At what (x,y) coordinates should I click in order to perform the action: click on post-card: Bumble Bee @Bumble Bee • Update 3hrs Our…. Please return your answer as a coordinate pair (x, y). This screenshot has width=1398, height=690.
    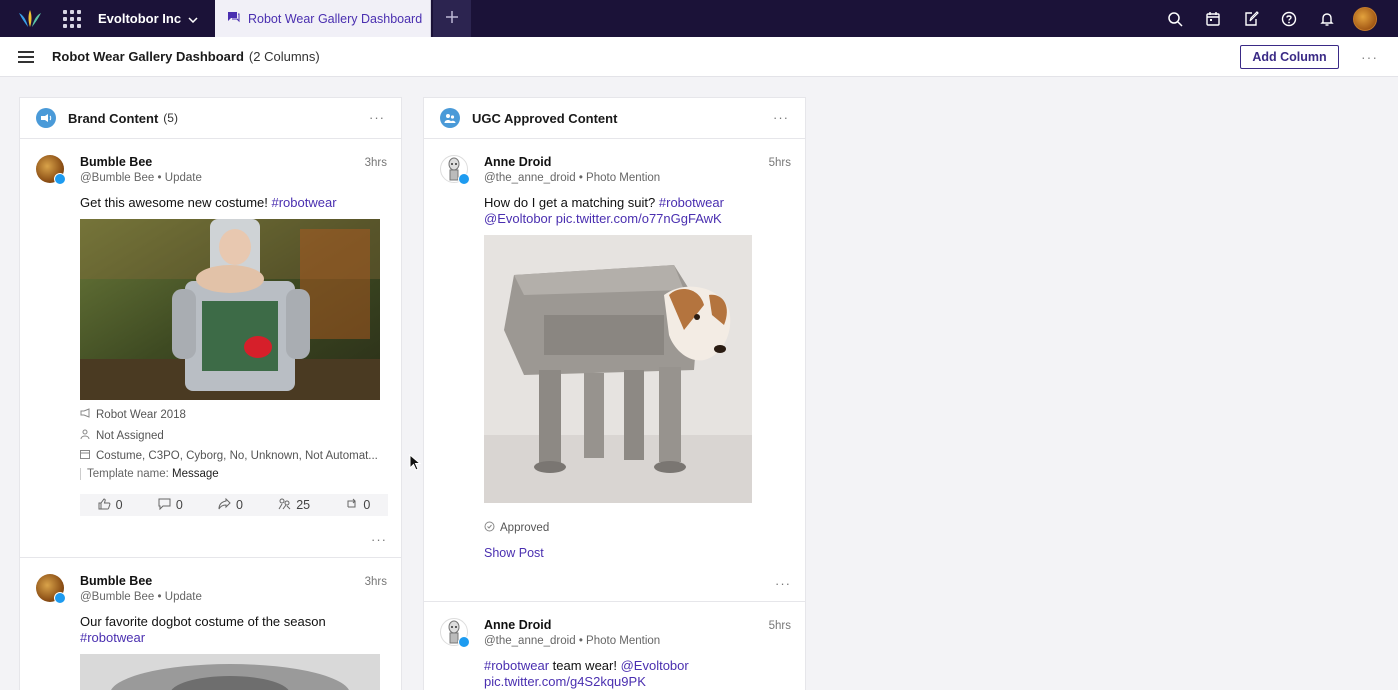
    Looking at the image, I should click on (210, 624).